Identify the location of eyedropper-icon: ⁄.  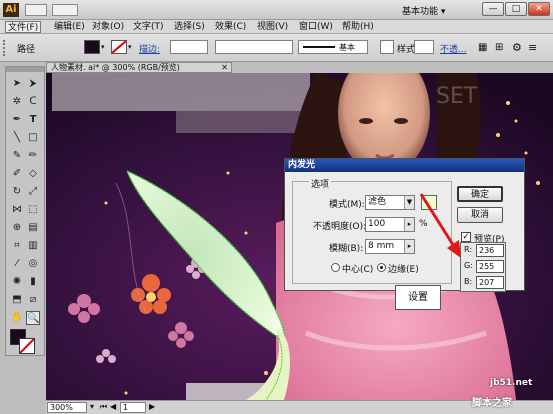
(17, 264).